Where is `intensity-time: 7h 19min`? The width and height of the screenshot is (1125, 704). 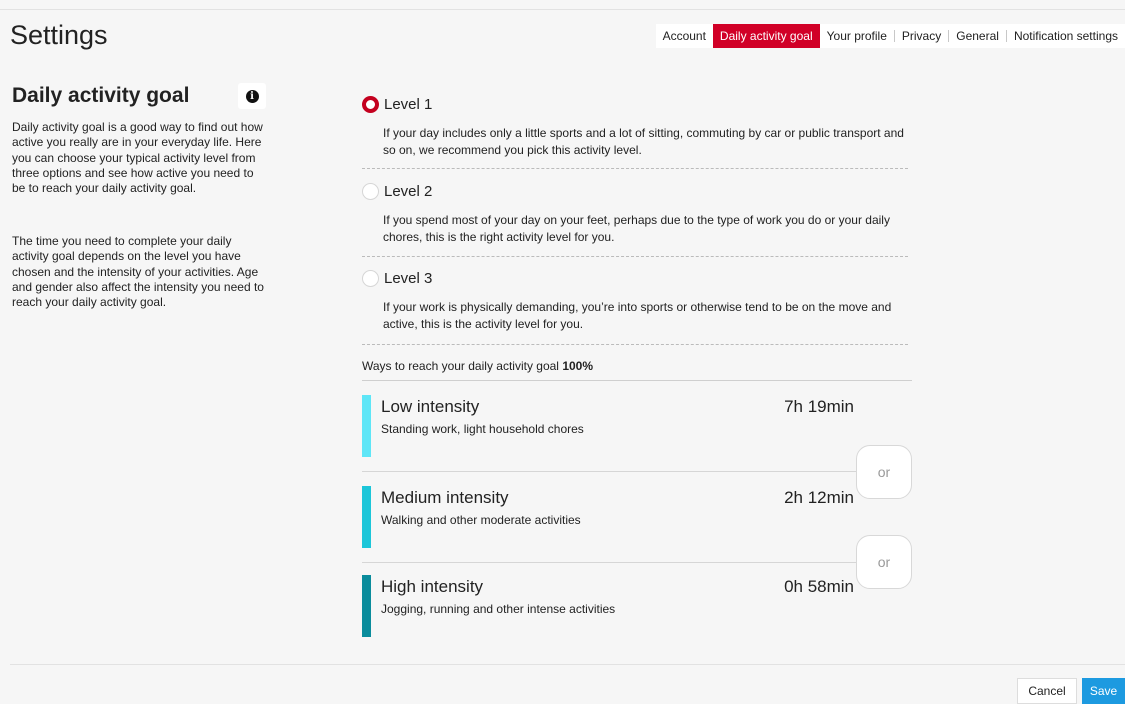
intensity-time: 7h 19min is located at coordinates (819, 406).